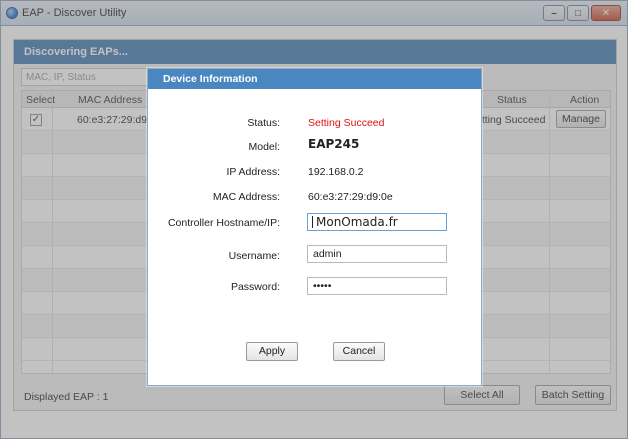 Image resolution: width=628 pixels, height=439 pixels. What do you see at coordinates (272, 351) in the screenshot?
I see `apply-button: Apply` at bounding box center [272, 351].